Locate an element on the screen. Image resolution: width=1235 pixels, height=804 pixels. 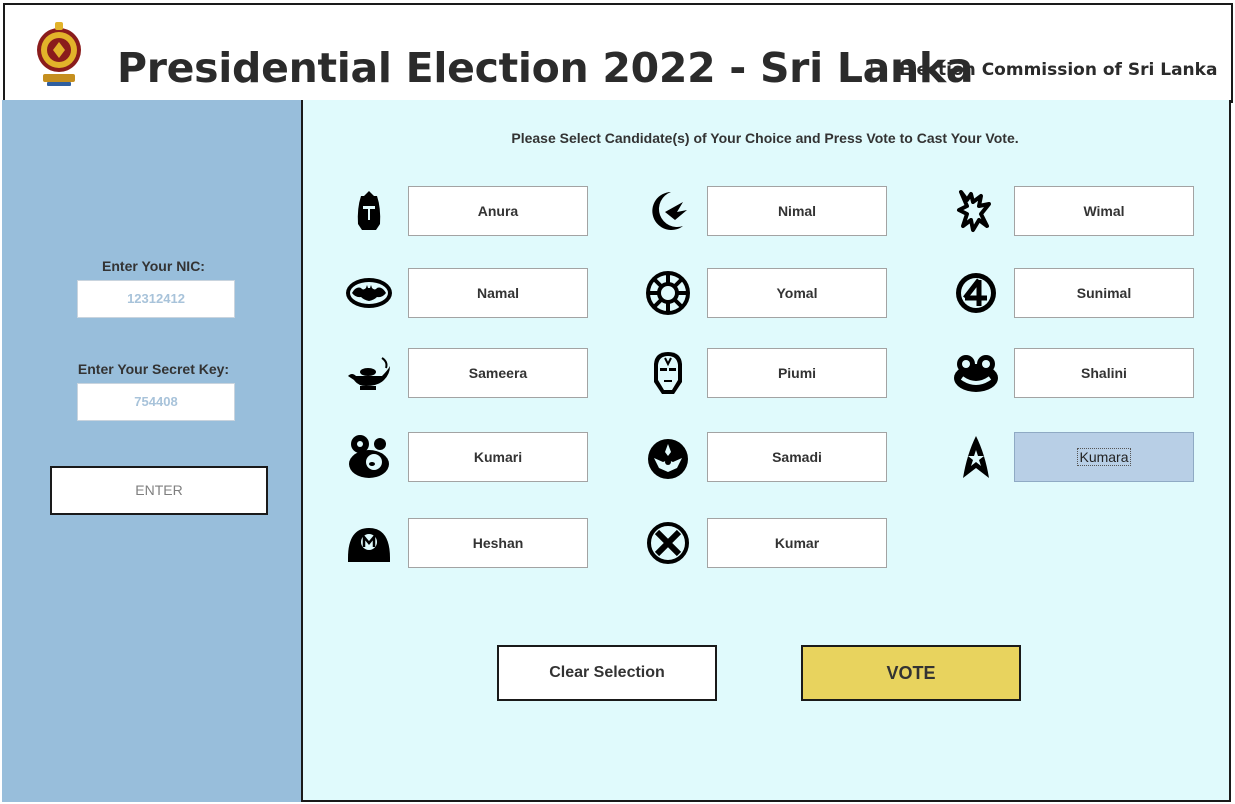
helmet-icon is located at coordinates (369, 211).